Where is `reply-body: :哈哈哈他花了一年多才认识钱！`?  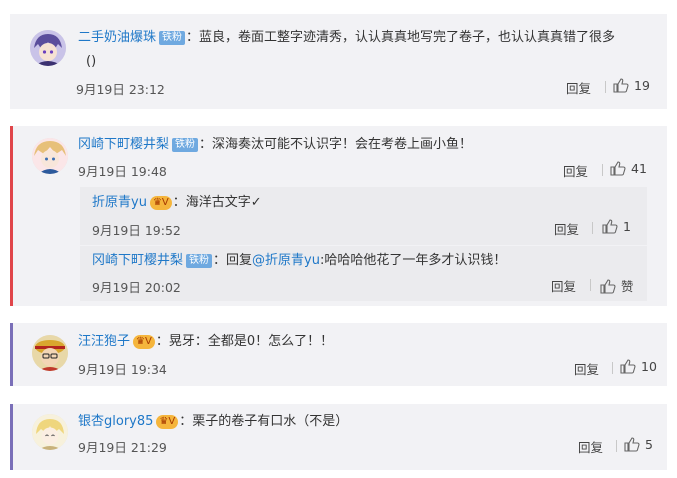 reply-body: :哈哈哈他花了一年多才认识钱！ is located at coordinates (413, 260).